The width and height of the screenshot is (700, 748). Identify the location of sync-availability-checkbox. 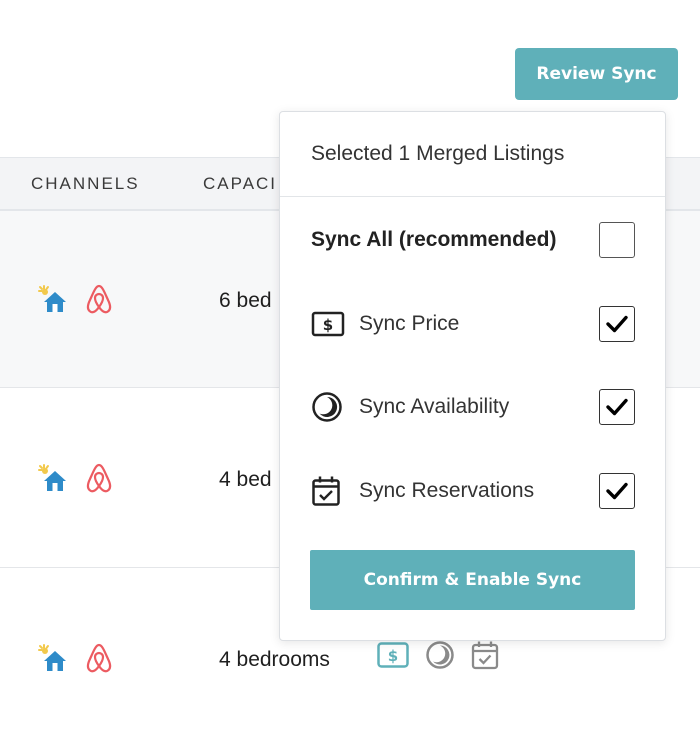
(617, 407).